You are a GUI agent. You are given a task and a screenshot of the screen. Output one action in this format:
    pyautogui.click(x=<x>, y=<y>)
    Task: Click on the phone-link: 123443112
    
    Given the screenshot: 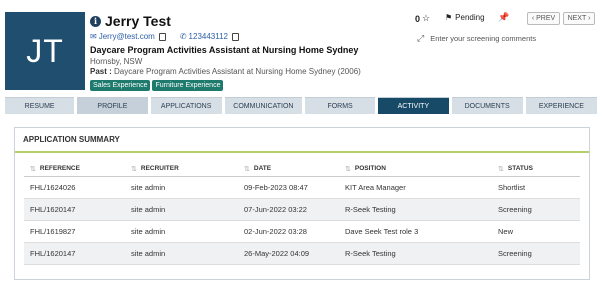 What is the action you would take?
    pyautogui.click(x=208, y=36)
    